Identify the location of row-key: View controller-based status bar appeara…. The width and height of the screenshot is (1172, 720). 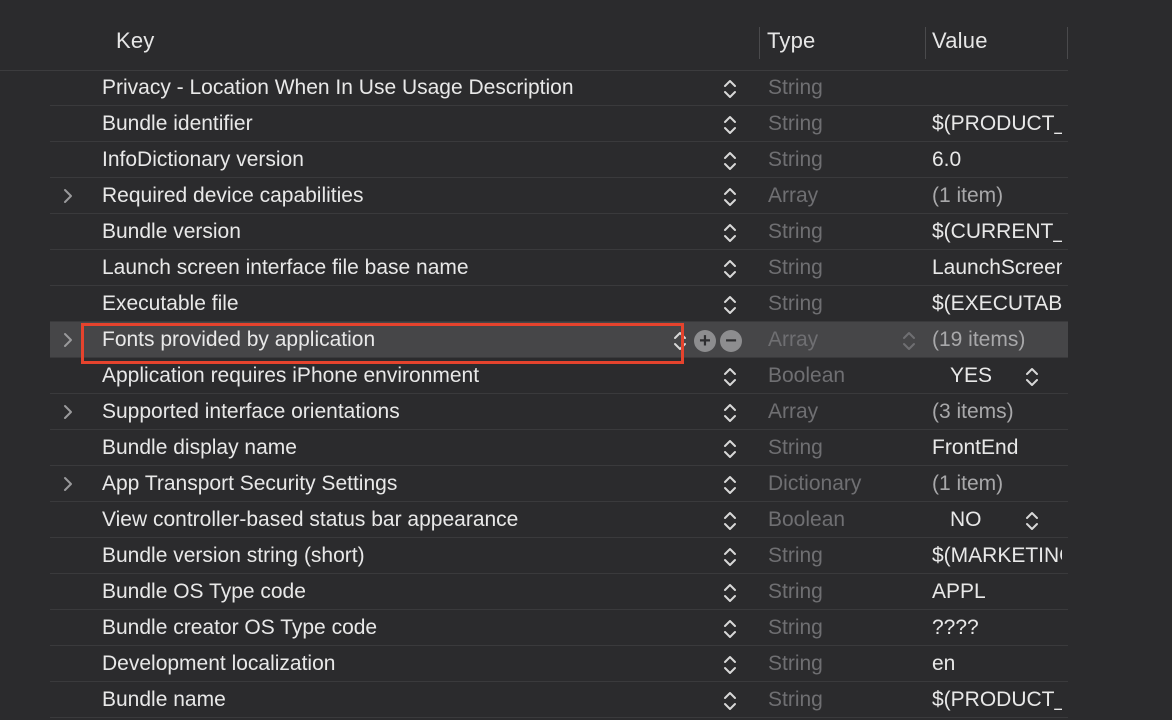
(310, 520).